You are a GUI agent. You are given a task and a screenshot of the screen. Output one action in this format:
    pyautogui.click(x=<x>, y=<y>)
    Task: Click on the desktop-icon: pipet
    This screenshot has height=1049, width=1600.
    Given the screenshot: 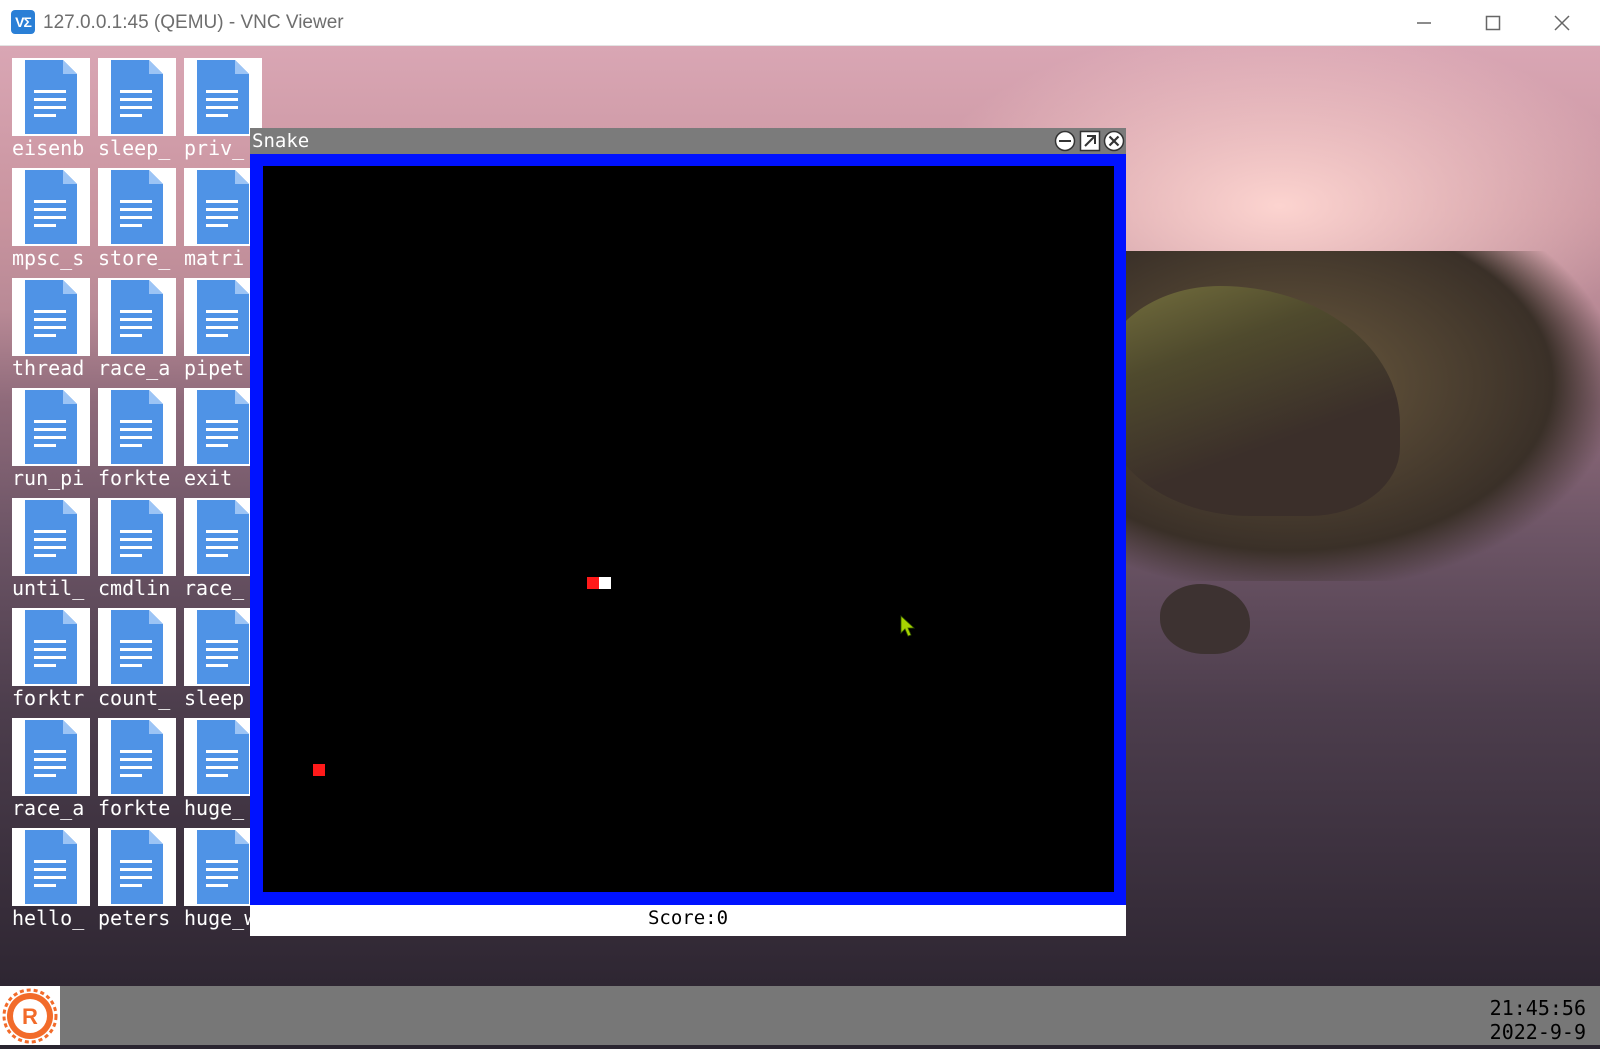 What is the action you would take?
    pyautogui.click(x=217, y=323)
    